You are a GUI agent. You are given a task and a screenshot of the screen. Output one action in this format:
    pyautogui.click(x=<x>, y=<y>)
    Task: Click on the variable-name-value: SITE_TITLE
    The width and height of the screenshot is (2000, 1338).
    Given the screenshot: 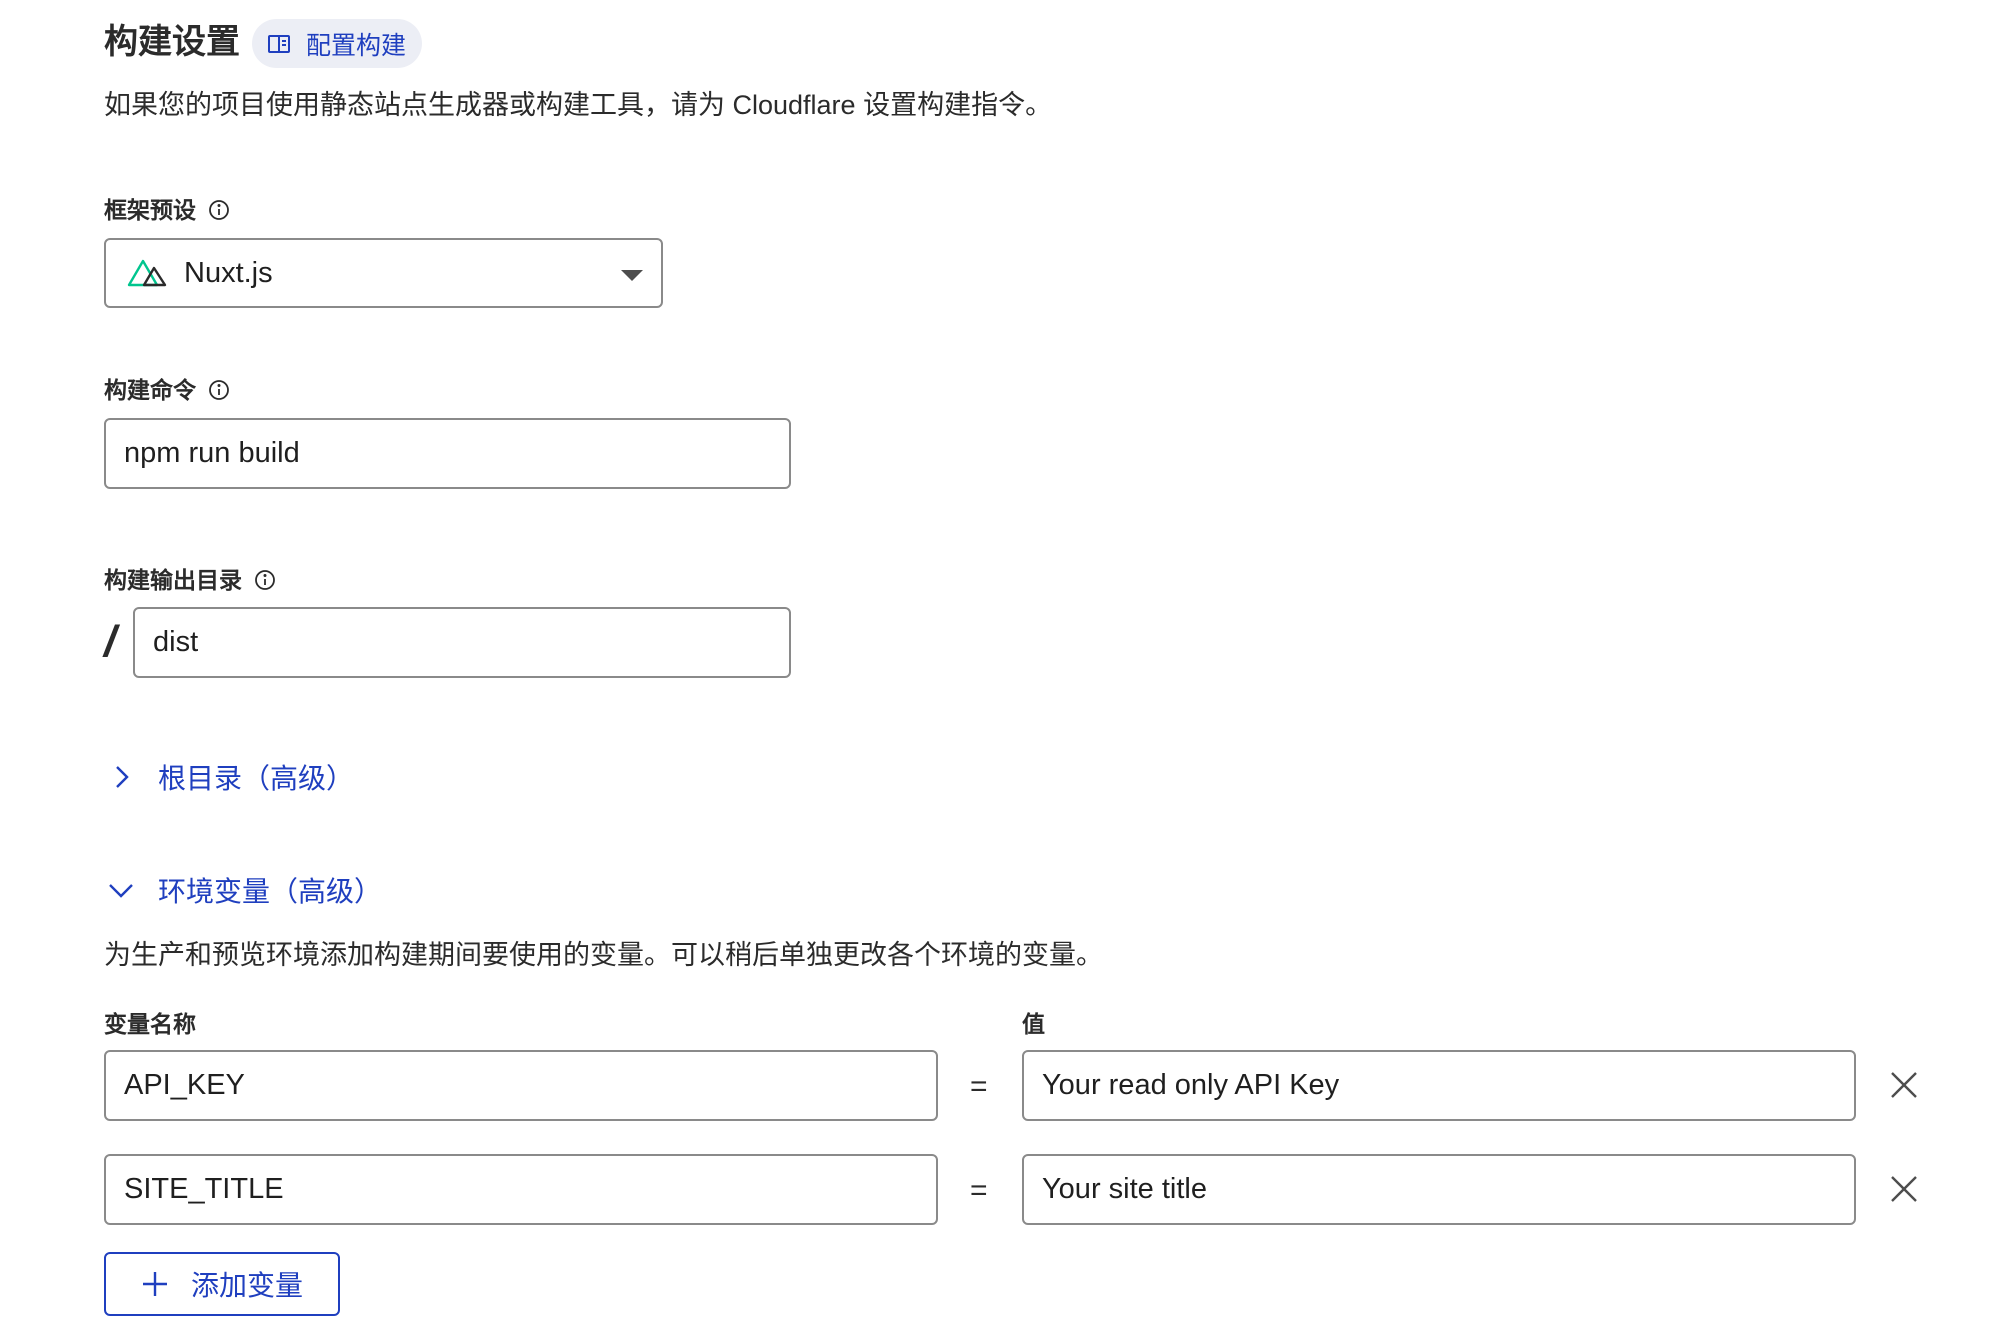 What is the action you would take?
    pyautogui.click(x=204, y=1189)
    